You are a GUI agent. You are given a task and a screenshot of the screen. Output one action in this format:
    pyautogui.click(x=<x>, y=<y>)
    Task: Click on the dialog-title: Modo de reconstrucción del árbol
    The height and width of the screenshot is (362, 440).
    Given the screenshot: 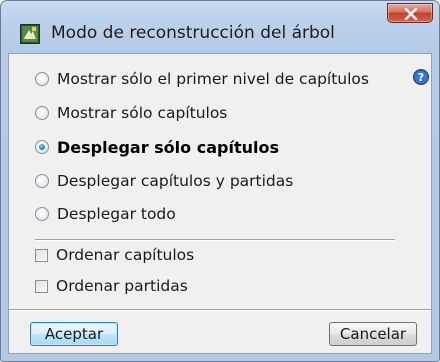 What is the action you would take?
    pyautogui.click(x=193, y=33)
    